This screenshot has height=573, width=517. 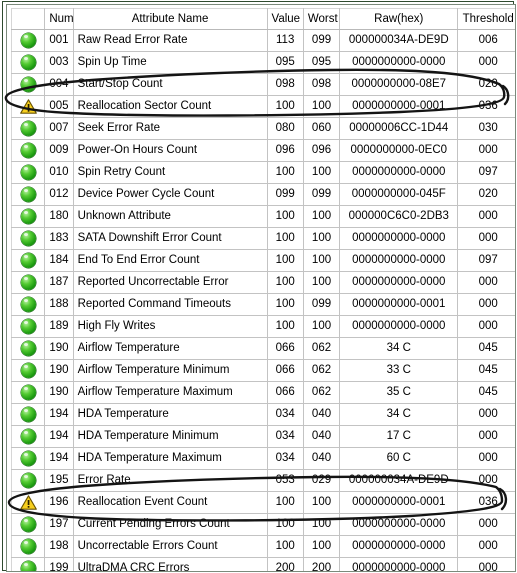 I want to click on row-worst-cell: 060, so click(x=321, y=128).